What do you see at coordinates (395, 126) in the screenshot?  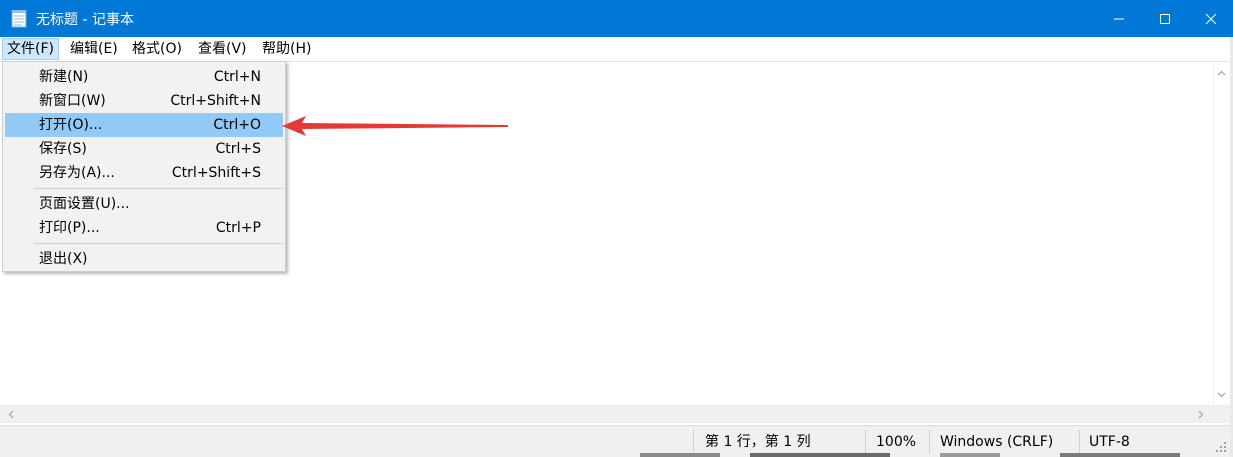 I see `annotation-arrow-icon` at bounding box center [395, 126].